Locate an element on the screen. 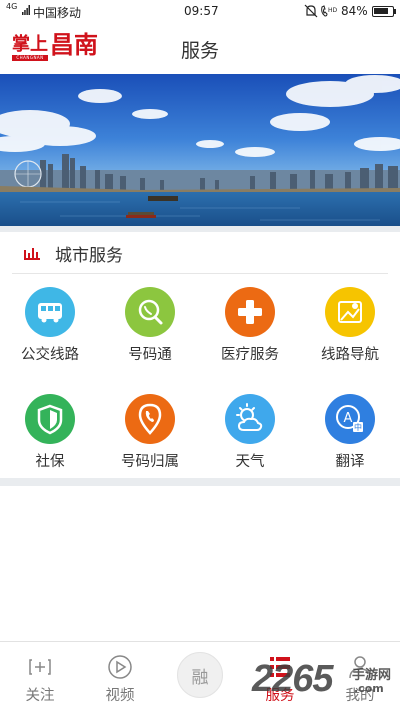  watermark-digits: 2265 is located at coordinates (293, 679).